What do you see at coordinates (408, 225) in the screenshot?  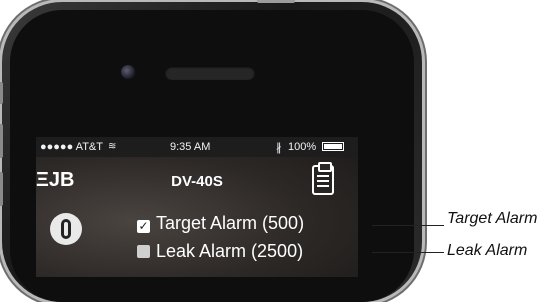 I see `callout-line-target` at bounding box center [408, 225].